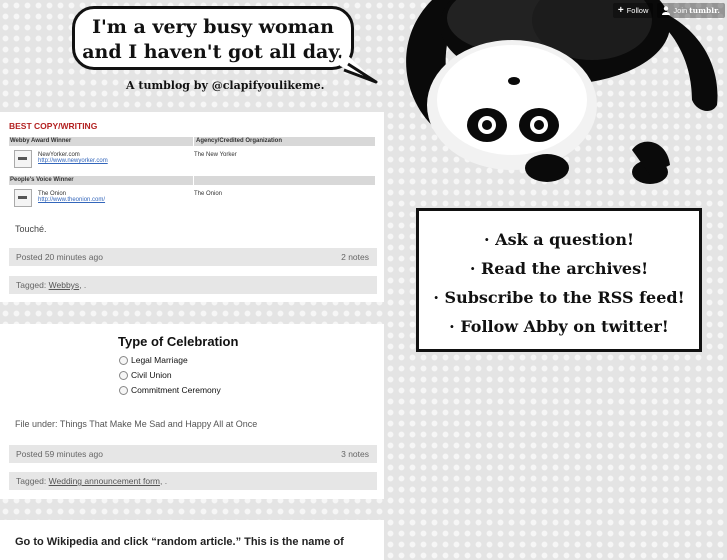 The height and width of the screenshot is (560, 727). Describe the element at coordinates (101, 141) in the screenshot. I see `column-header-winner: Webby Award Winner` at that location.